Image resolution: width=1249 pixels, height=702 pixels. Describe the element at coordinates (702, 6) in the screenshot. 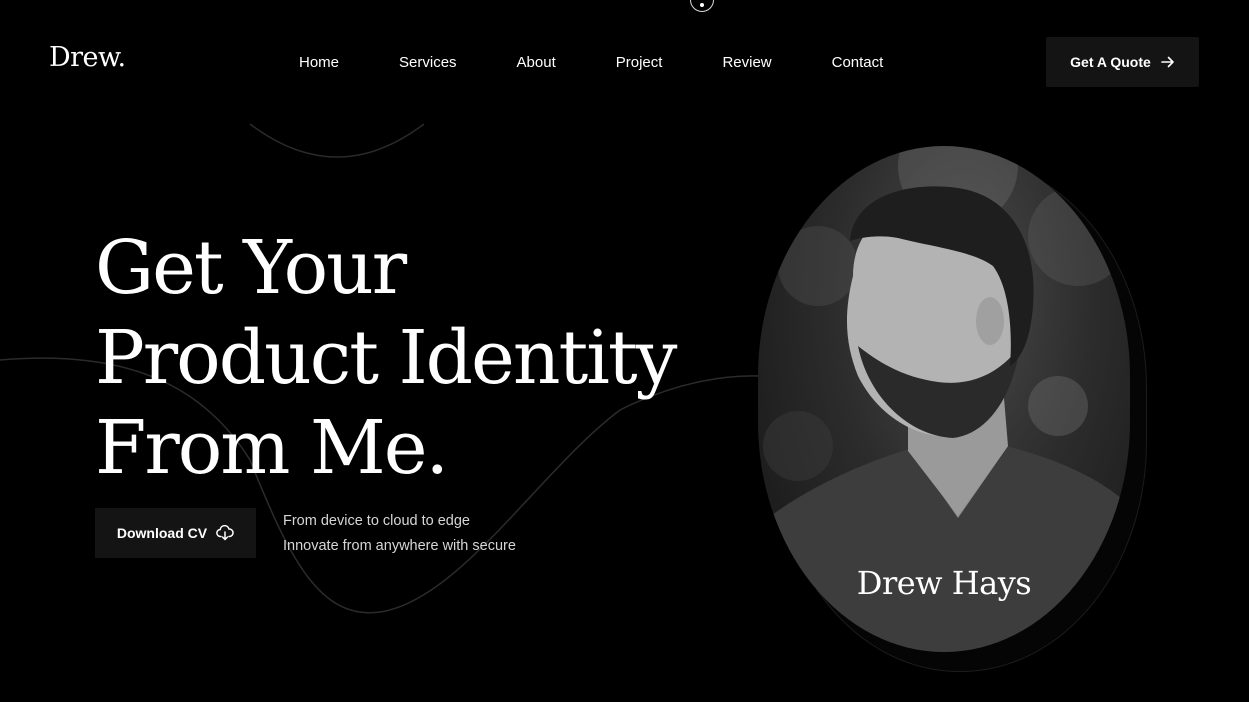

I see `scroll-indicator-icon` at that location.